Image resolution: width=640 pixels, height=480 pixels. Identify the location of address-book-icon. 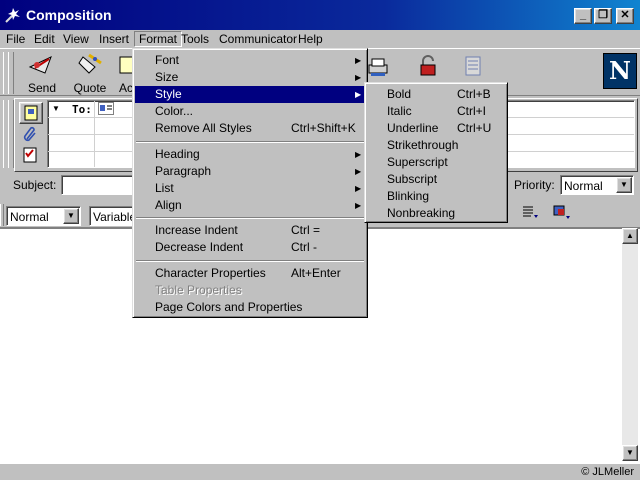
(126, 65).